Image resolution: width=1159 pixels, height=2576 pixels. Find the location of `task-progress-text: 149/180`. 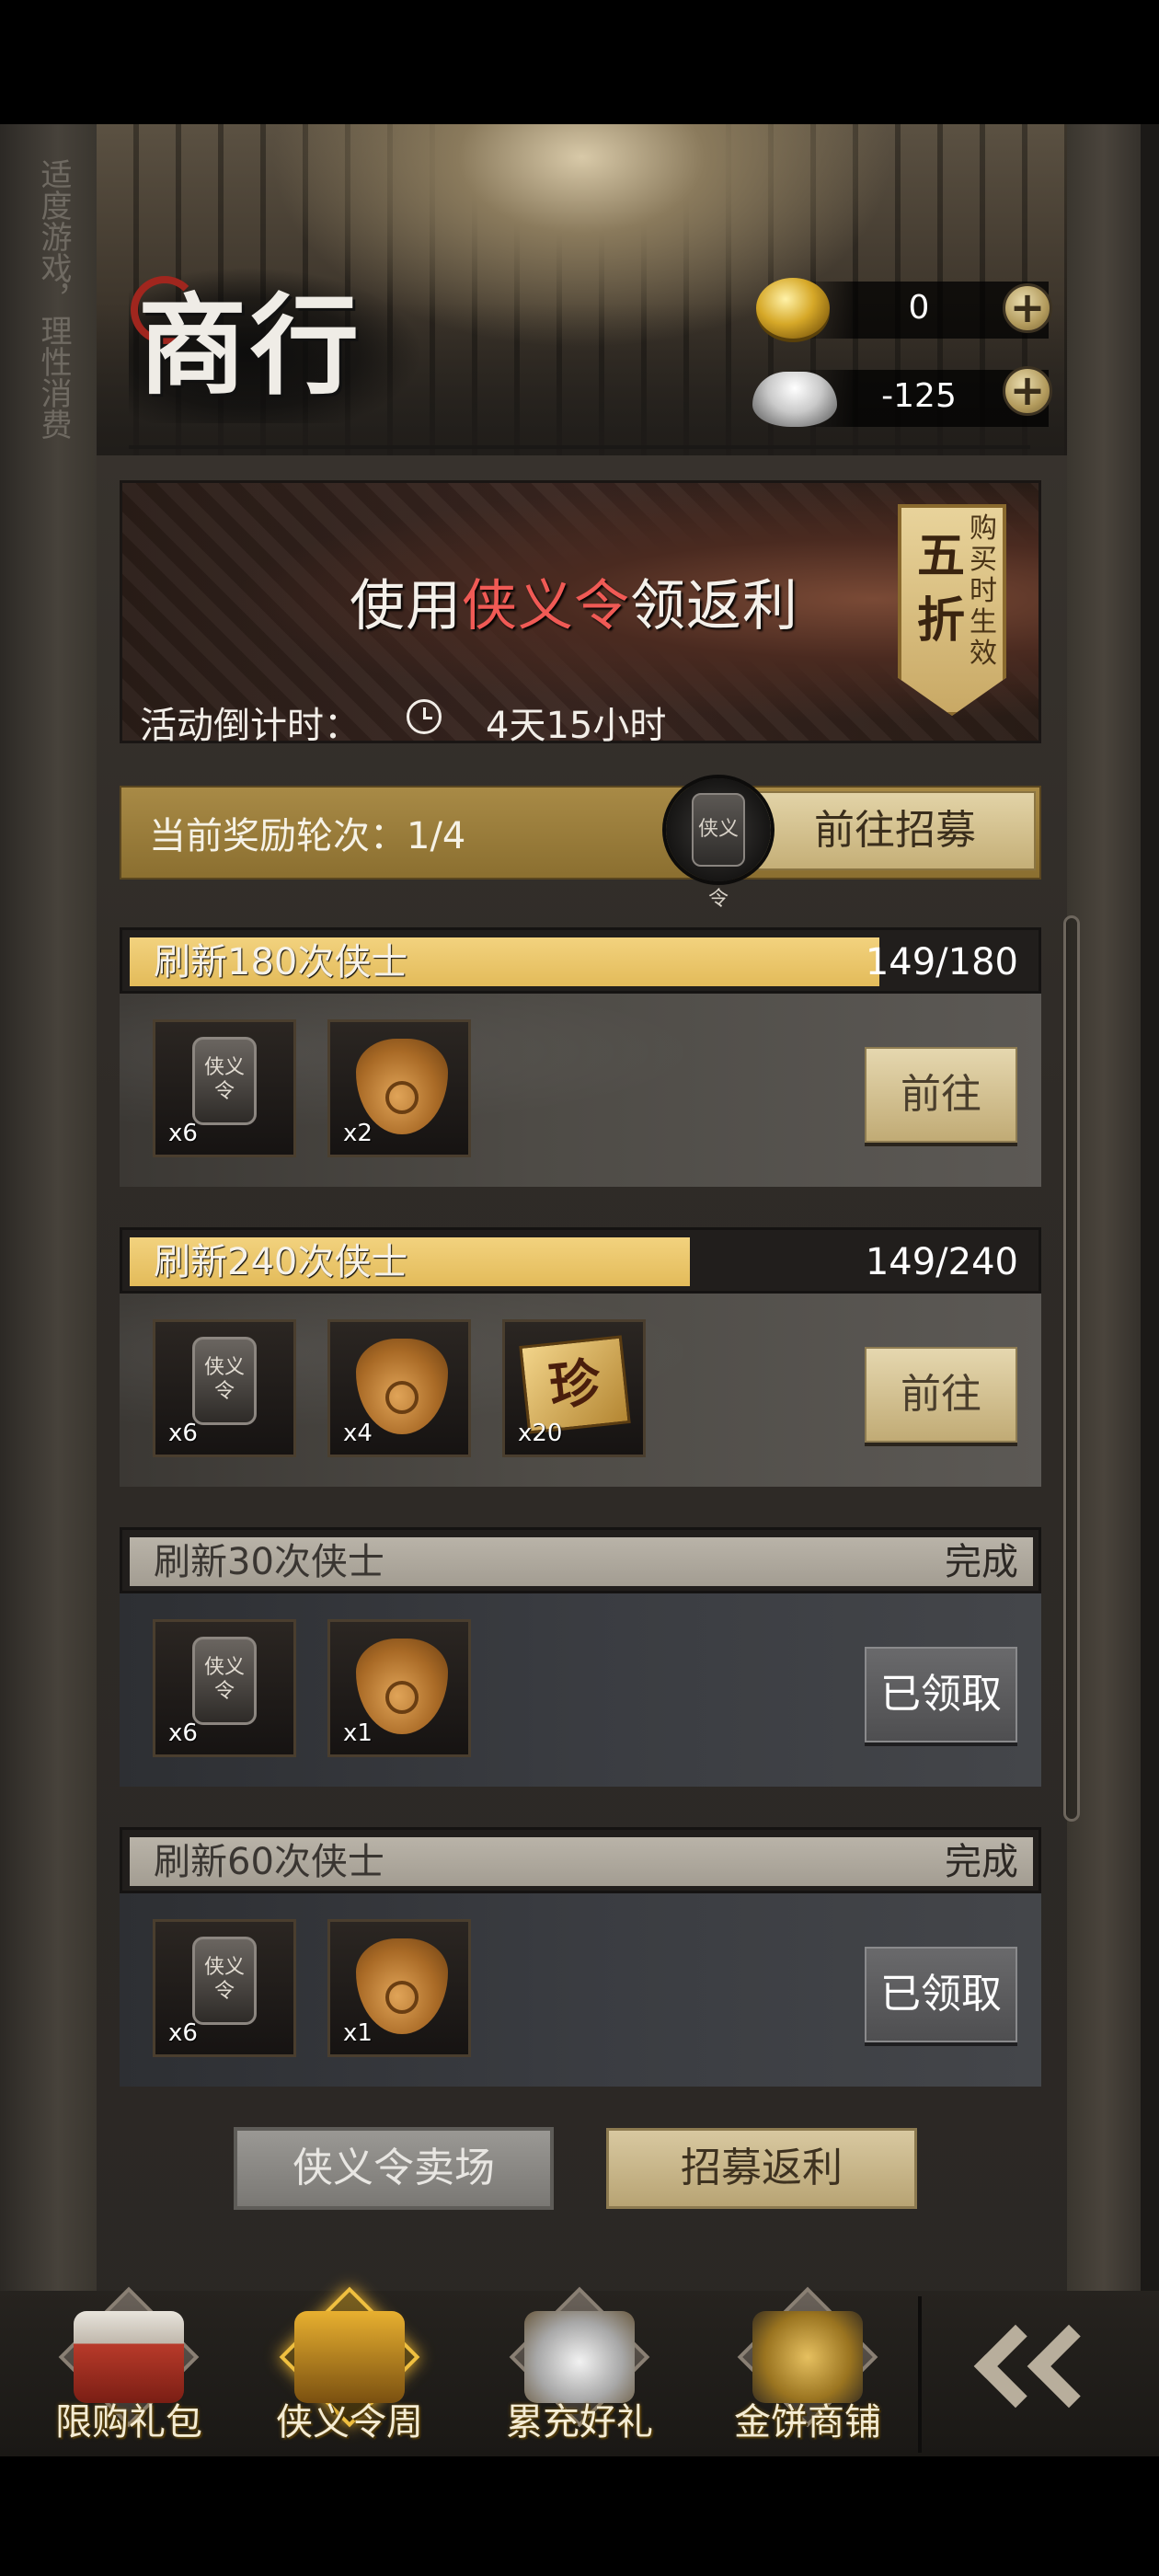

task-progress-text: 149/180 is located at coordinates (941, 962).